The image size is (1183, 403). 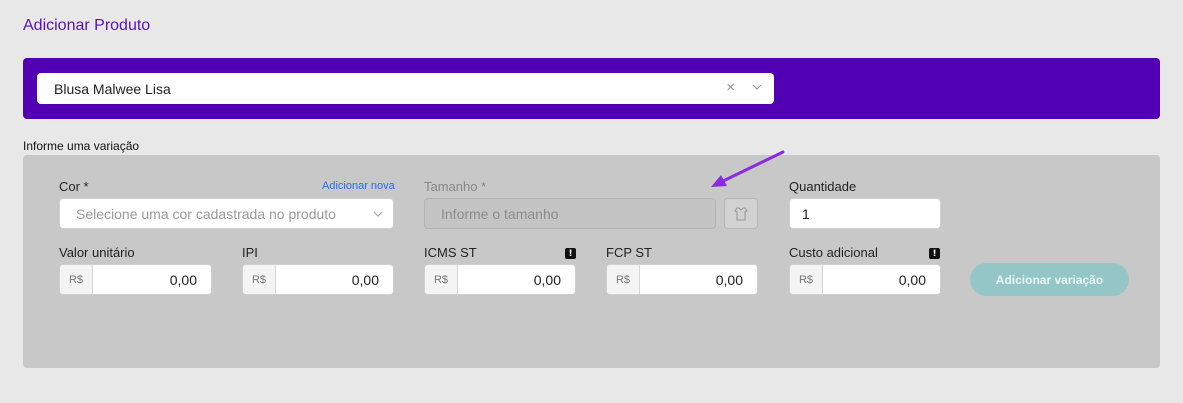 I want to click on annotation-arrow-icon, so click(x=748, y=168).